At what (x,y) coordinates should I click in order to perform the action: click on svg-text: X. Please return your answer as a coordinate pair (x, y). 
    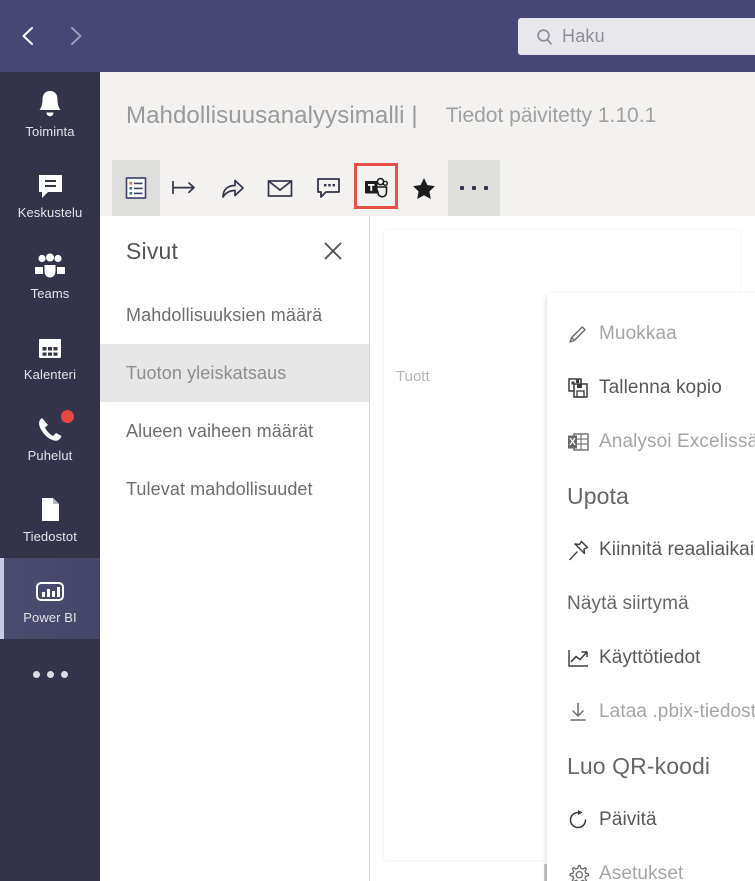
    Looking at the image, I should click on (572, 442).